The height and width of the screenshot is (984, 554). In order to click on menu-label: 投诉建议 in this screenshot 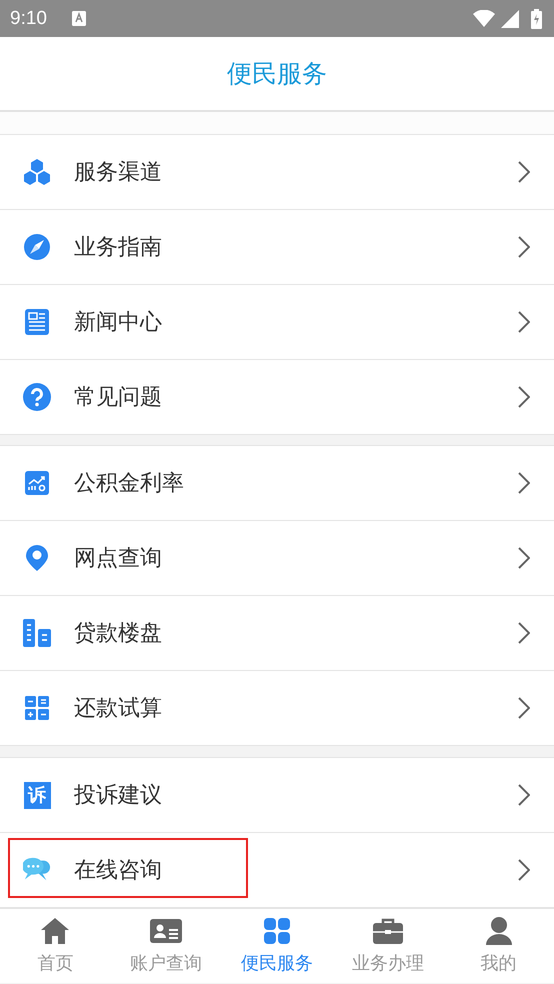, I will do `click(118, 796)`.